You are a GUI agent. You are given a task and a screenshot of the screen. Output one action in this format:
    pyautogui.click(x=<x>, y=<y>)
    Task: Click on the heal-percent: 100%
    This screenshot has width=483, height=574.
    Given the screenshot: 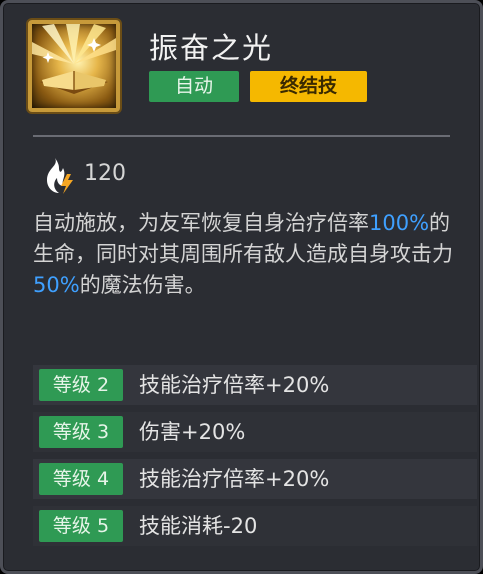 What is the action you would take?
    pyautogui.click(x=399, y=223)
    